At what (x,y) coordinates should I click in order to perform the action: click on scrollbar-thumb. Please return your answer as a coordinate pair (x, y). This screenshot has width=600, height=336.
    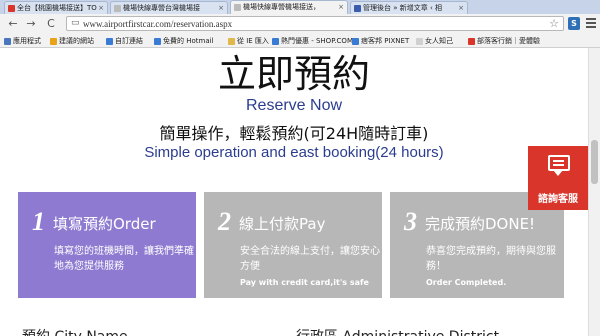
    Looking at the image, I should click on (594, 162).